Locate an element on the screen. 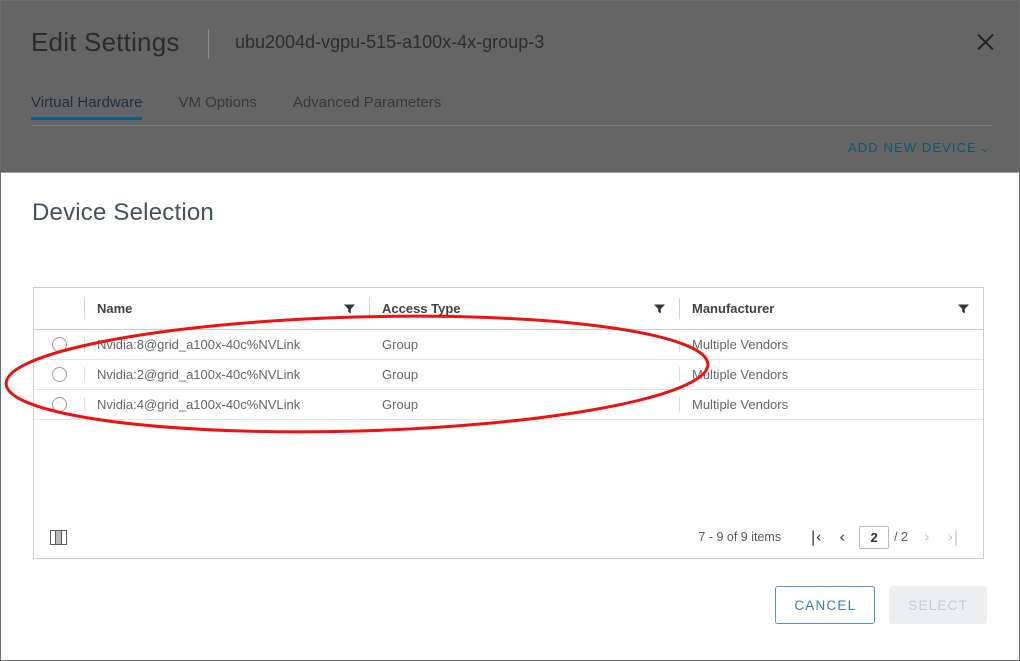 The height and width of the screenshot is (661, 1020). pagination-range: 7 - 9 of 9 items is located at coordinates (740, 537).